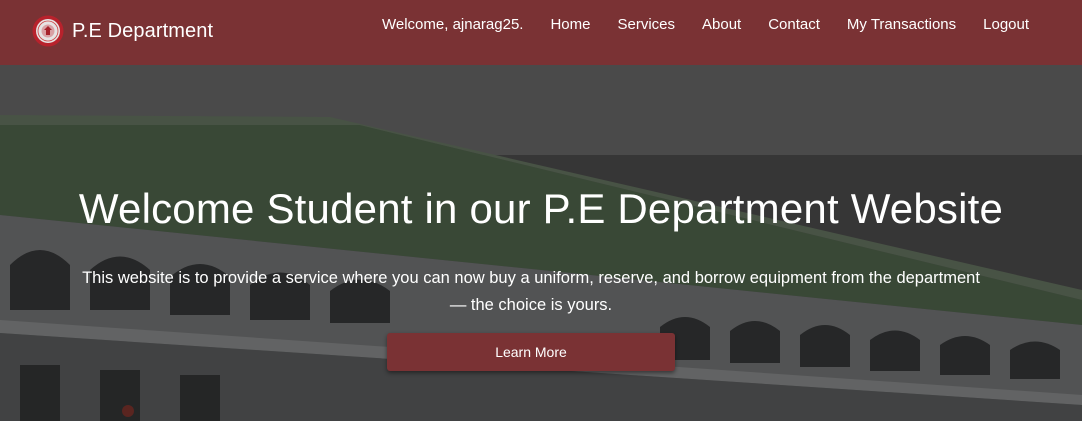 The width and height of the screenshot is (1082, 421). What do you see at coordinates (143, 30) in the screenshot?
I see `brand-name: P.E Department` at bounding box center [143, 30].